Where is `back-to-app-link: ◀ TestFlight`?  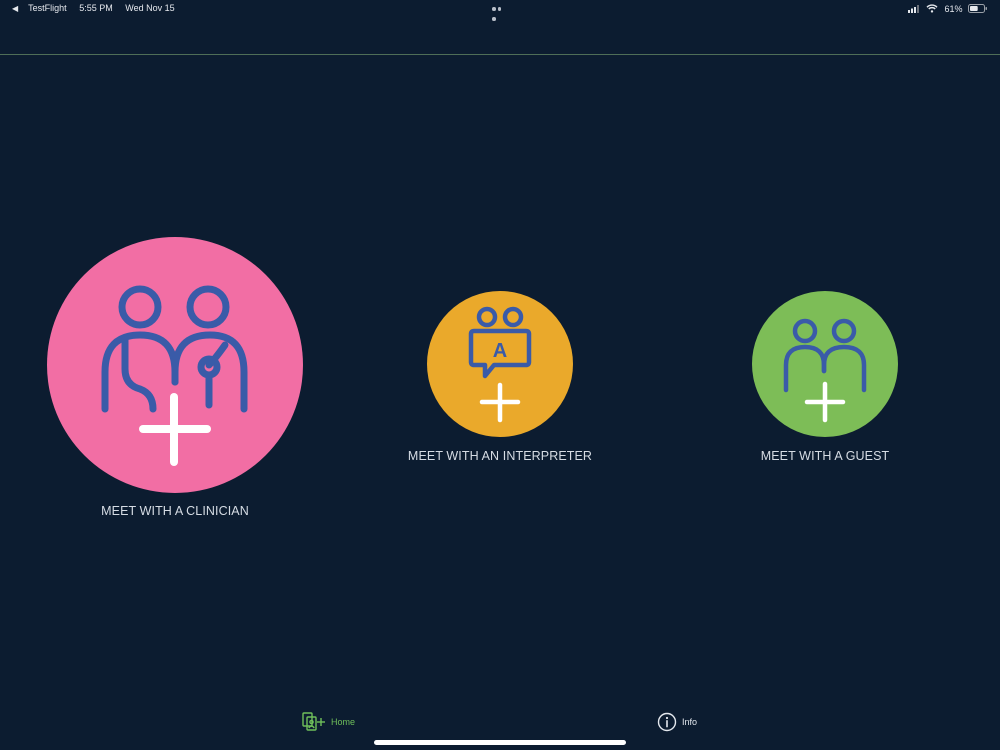 back-to-app-link: ◀ TestFlight is located at coordinates (39, 8).